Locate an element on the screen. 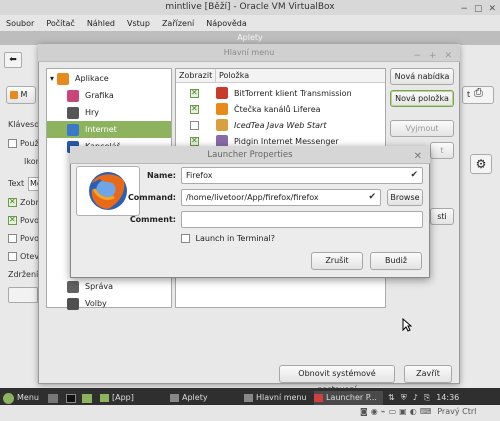 The width and height of the screenshot is (500, 421). cut-button: Vyjmout is located at coordinates (422, 128).